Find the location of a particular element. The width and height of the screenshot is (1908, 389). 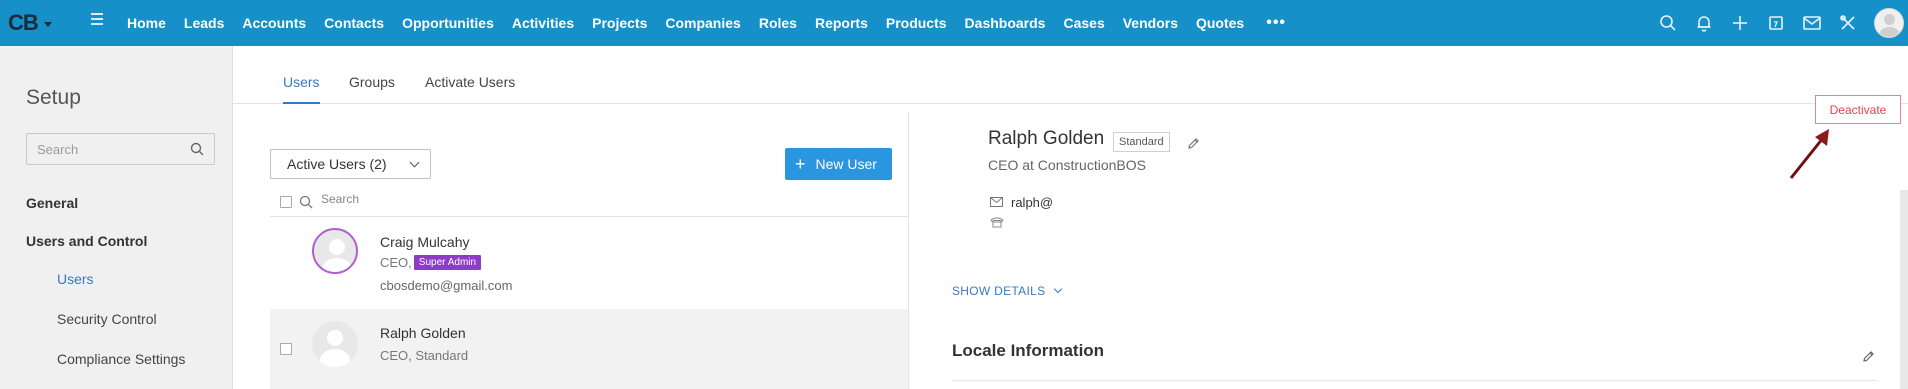

user-role: CEO, Super Admin is located at coordinates (431, 262).